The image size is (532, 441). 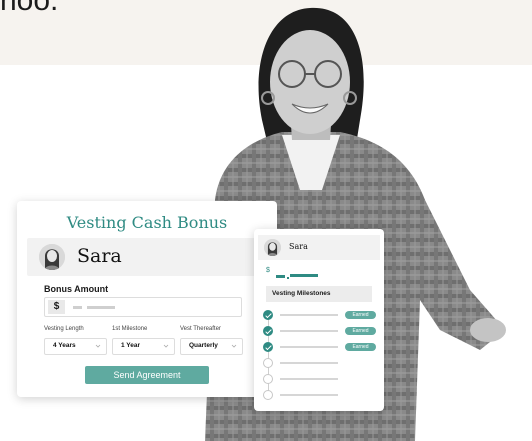 I want to click on first-milestone-select: 1 Year, so click(x=143, y=346).